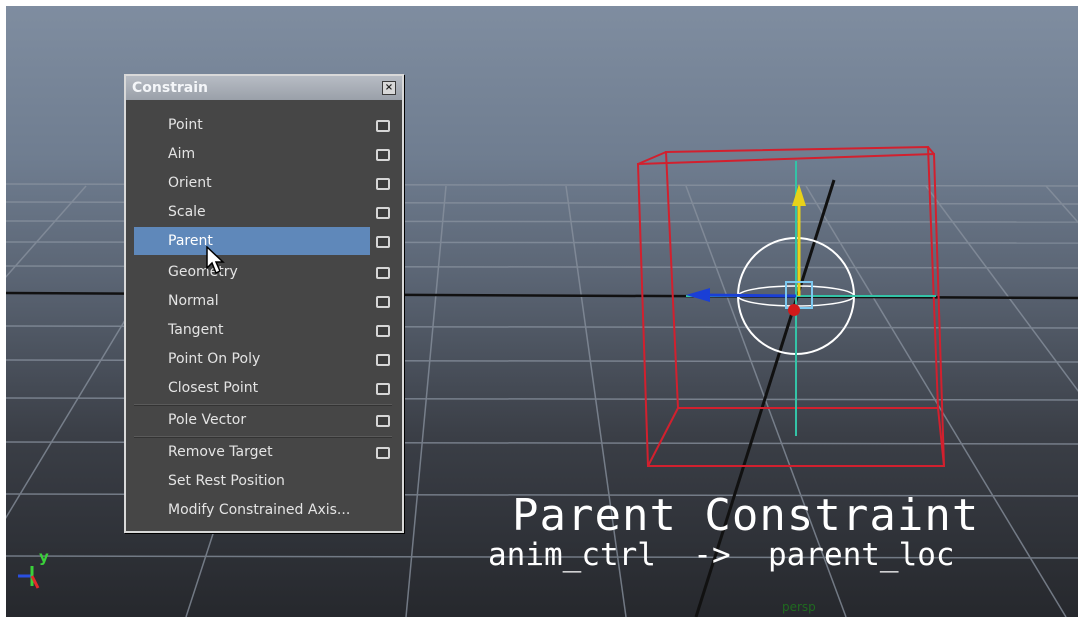  I want to click on overlay-subtitle: anim_ctrl -> parent_loc, so click(721, 555).